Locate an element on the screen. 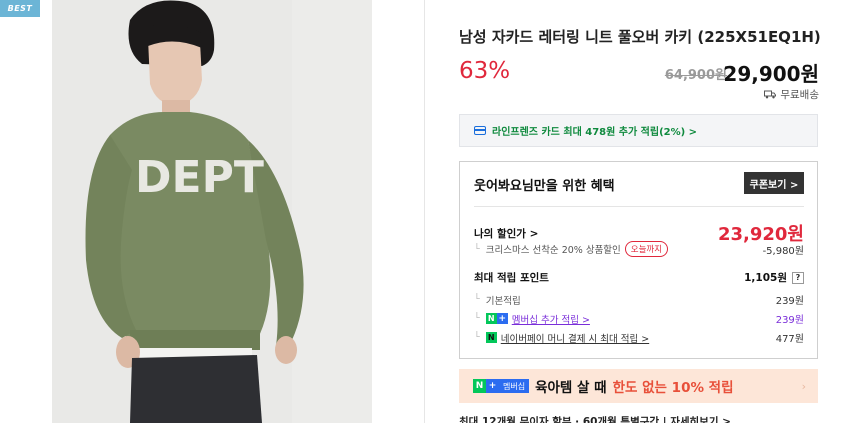 This screenshot has width=850, height=423. npay-point-row: └ N 네이버페이 머니 결제 시 최대 적립 > 477원 is located at coordinates (639, 337).